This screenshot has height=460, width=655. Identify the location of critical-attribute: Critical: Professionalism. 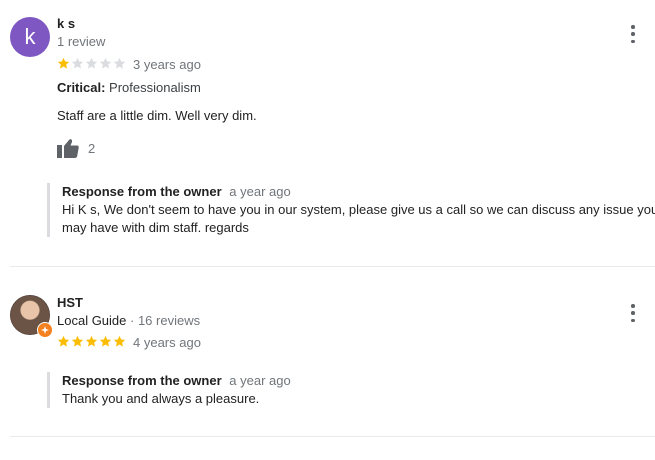
(129, 87).